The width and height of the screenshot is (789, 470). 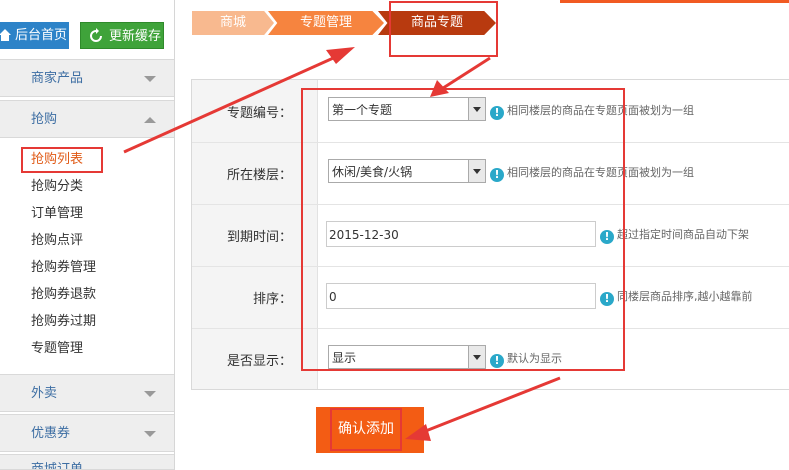 I want to click on breadcrumb-item-topic-management: 专题管理, so click(x=326, y=23).